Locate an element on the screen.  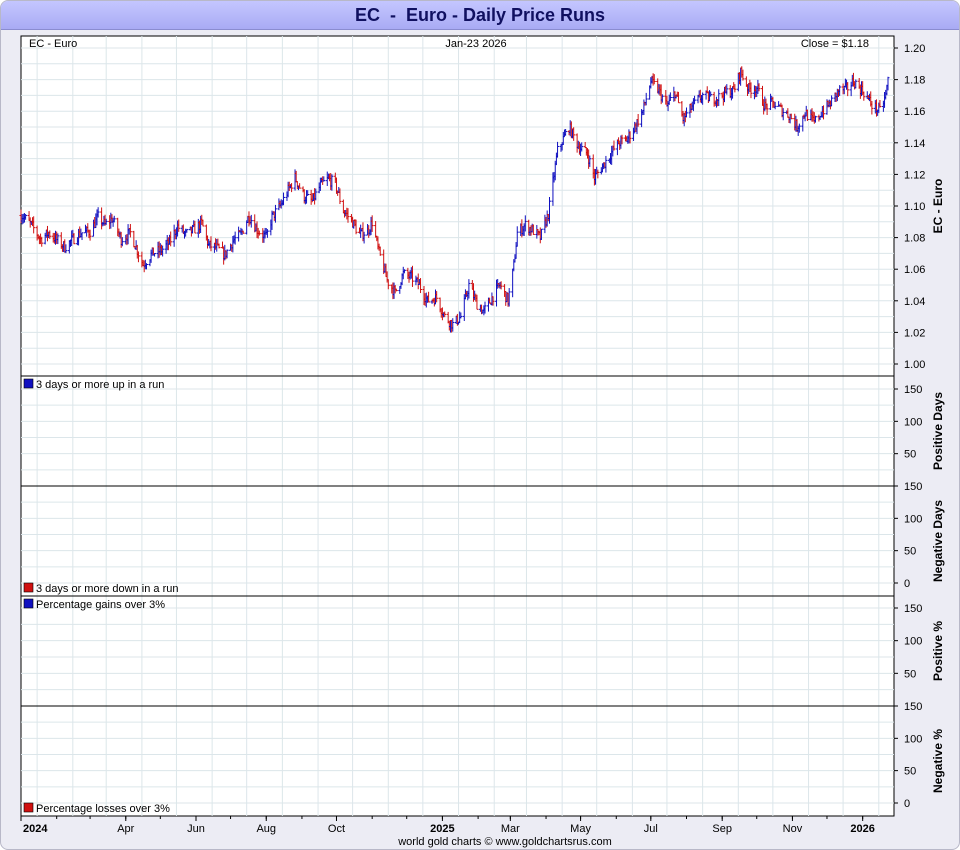
x-tick-label: Nov is located at coordinates (793, 829).